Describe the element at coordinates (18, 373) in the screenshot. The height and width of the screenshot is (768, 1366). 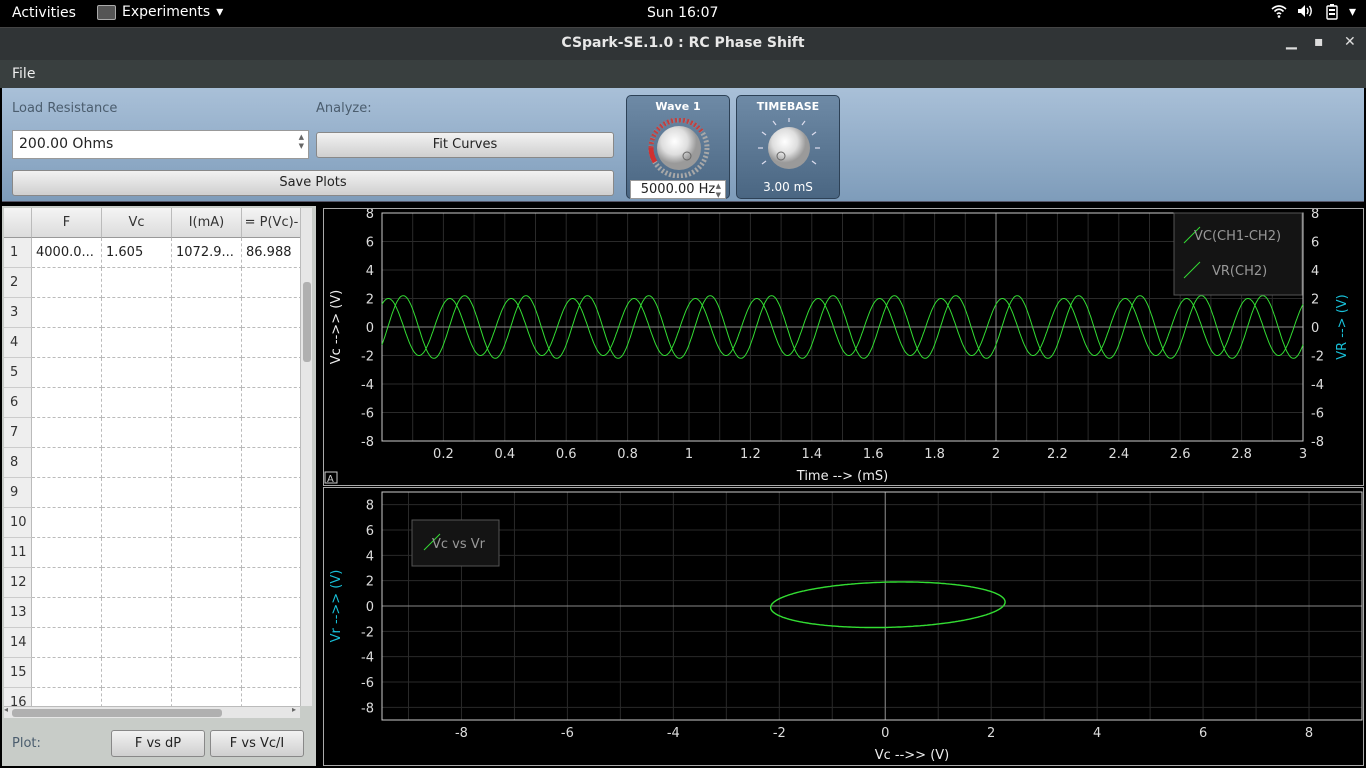
I see `row-number: 5` at that location.